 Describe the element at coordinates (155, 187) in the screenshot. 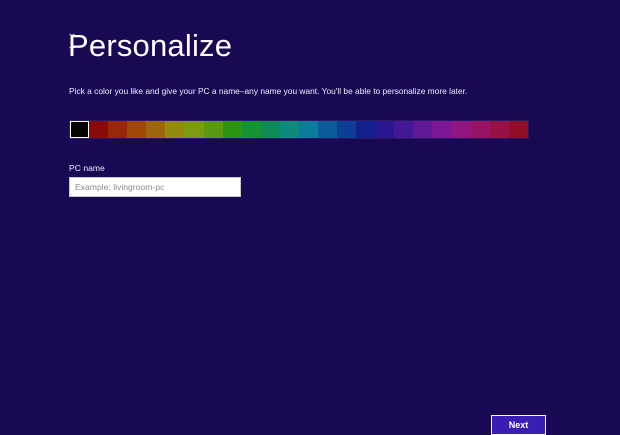

I see `pc-name-input` at that location.